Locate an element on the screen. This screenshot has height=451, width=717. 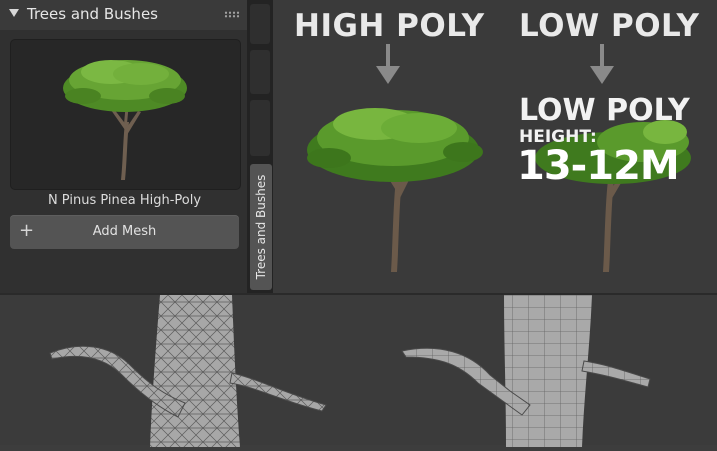
tab-label: Trees and Bushes is located at coordinates (261, 227).